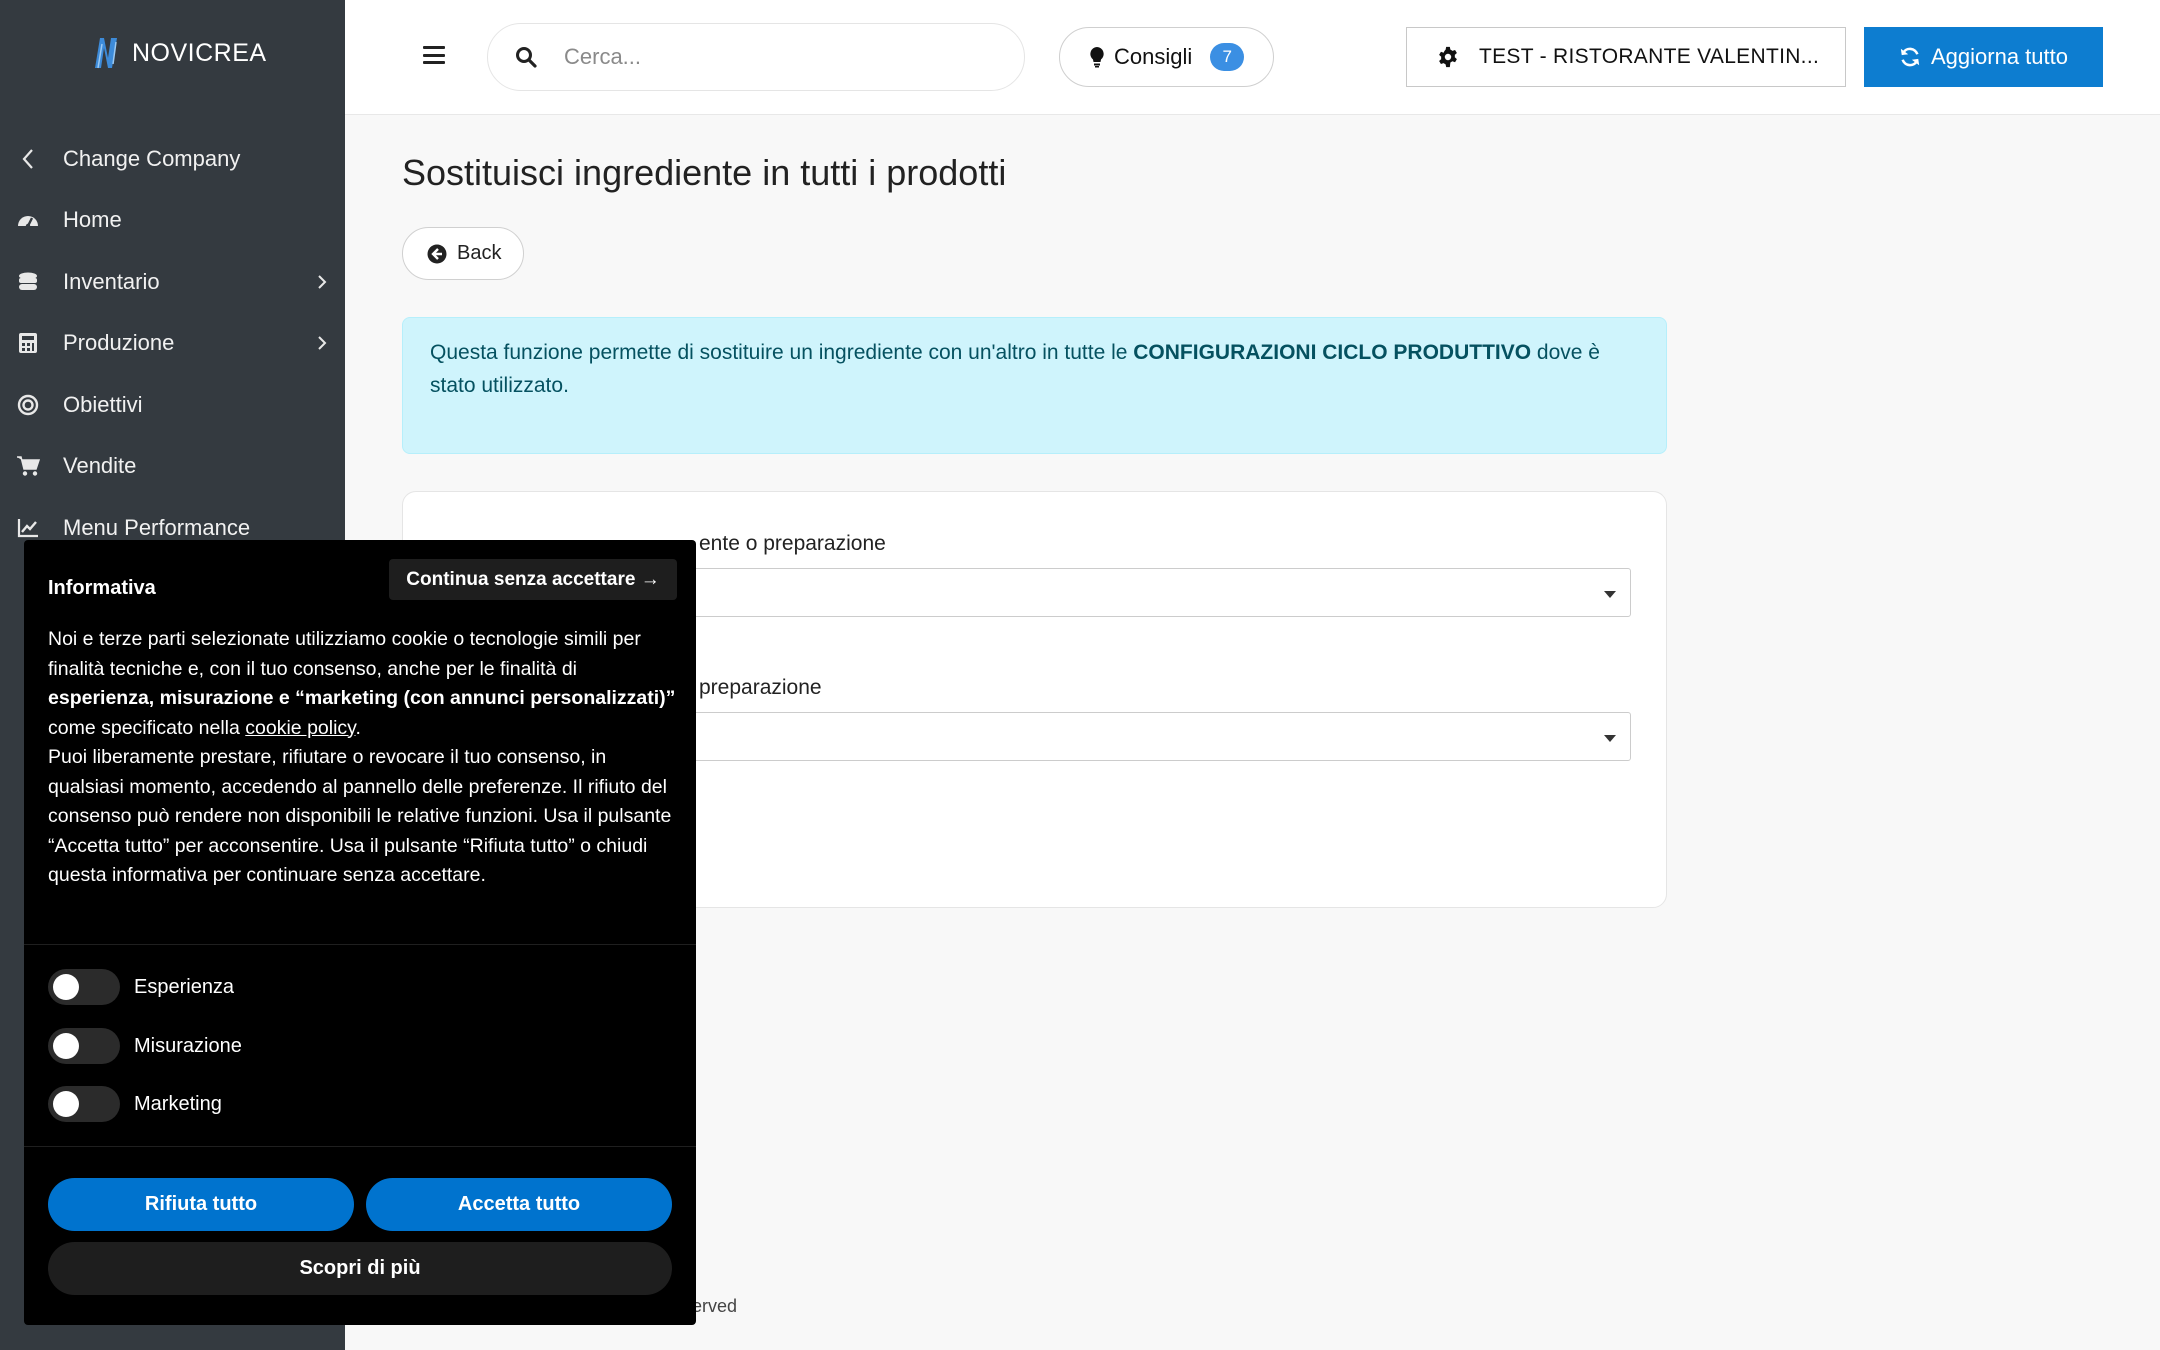  I want to click on toggle-row-marketing: Marketing, so click(135, 1104).